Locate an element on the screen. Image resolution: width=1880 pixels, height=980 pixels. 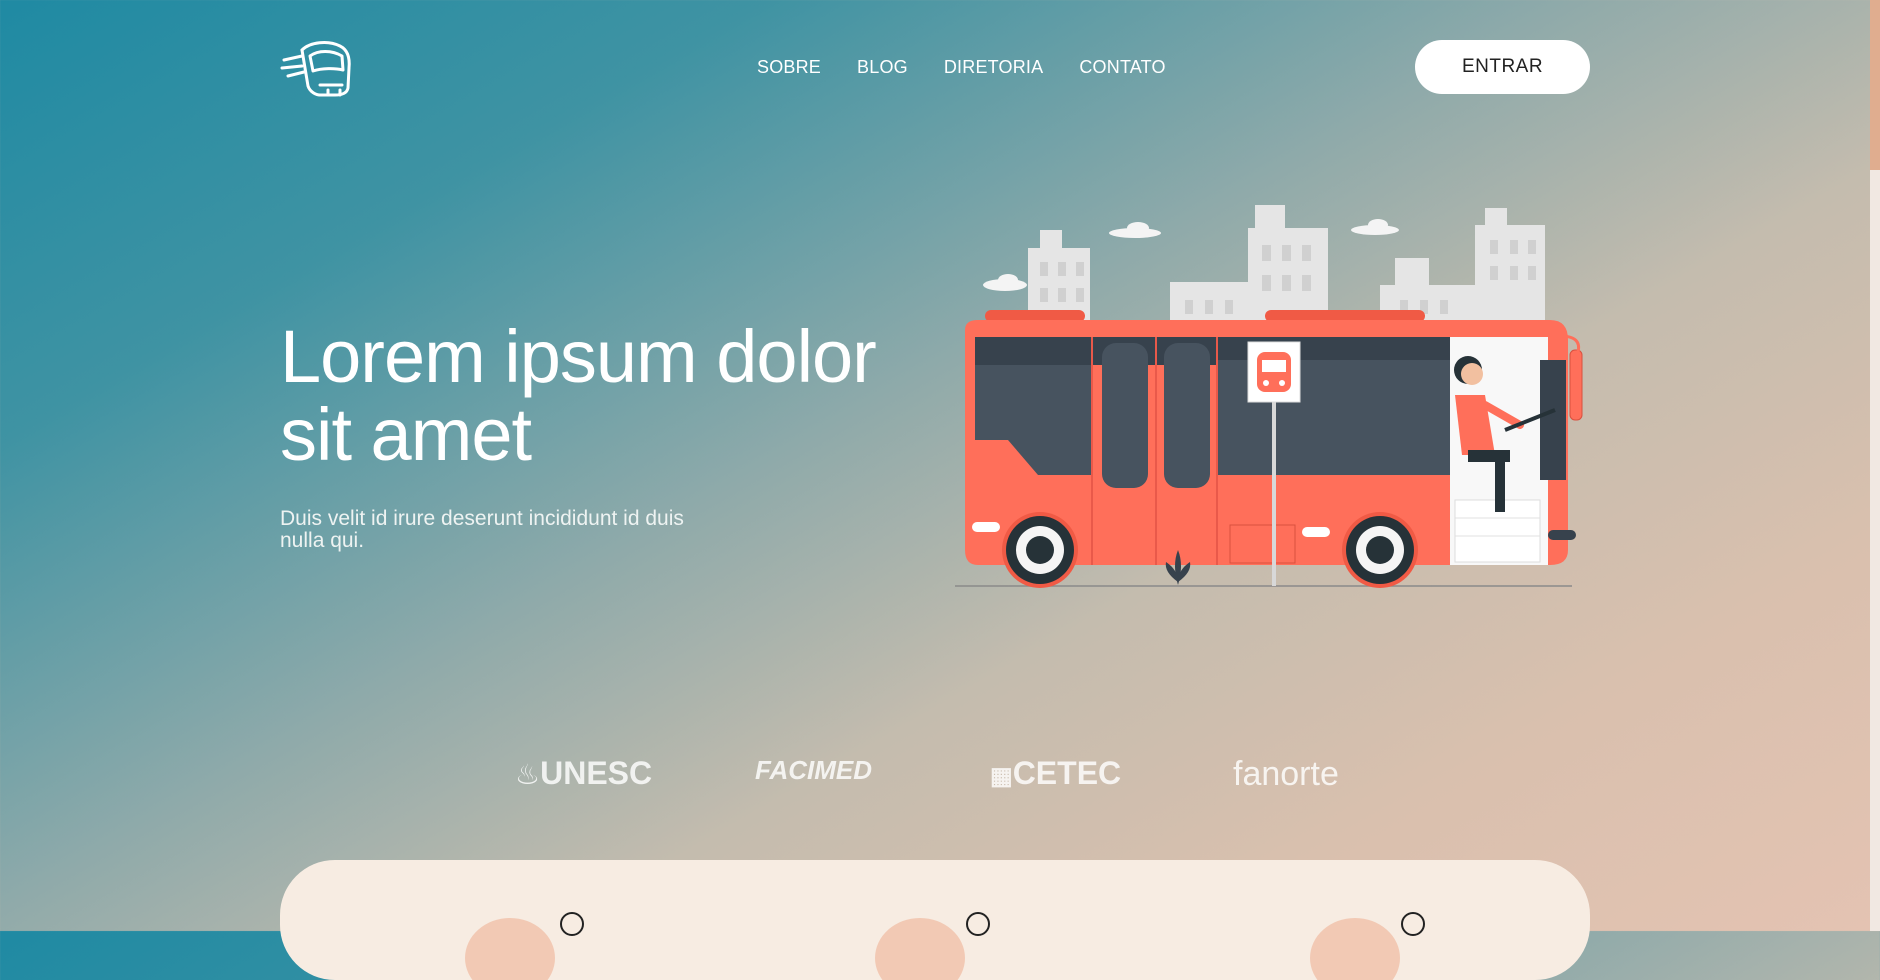
bus-logo-icon is located at coordinates (317, 68).